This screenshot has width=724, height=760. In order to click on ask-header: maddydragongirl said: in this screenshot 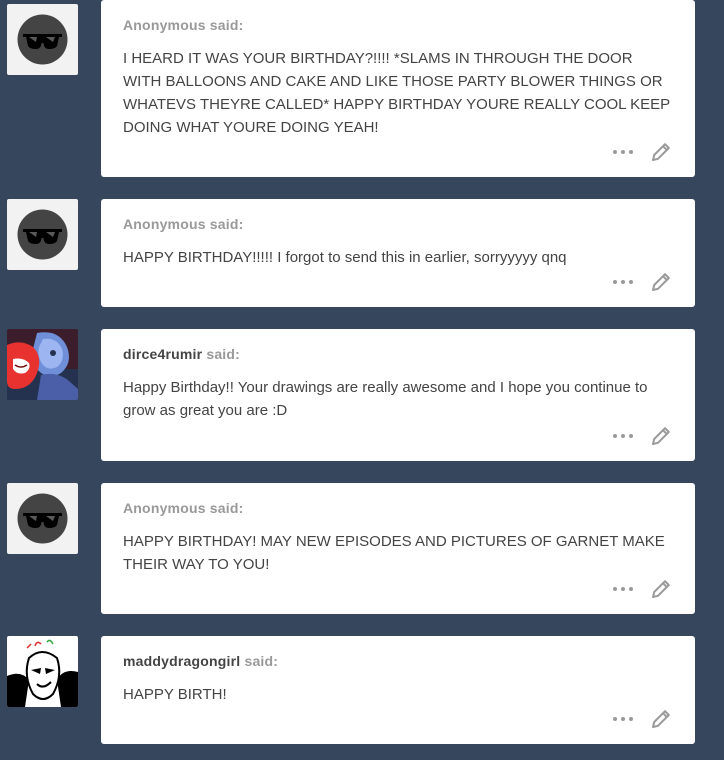, I will do `click(398, 661)`.